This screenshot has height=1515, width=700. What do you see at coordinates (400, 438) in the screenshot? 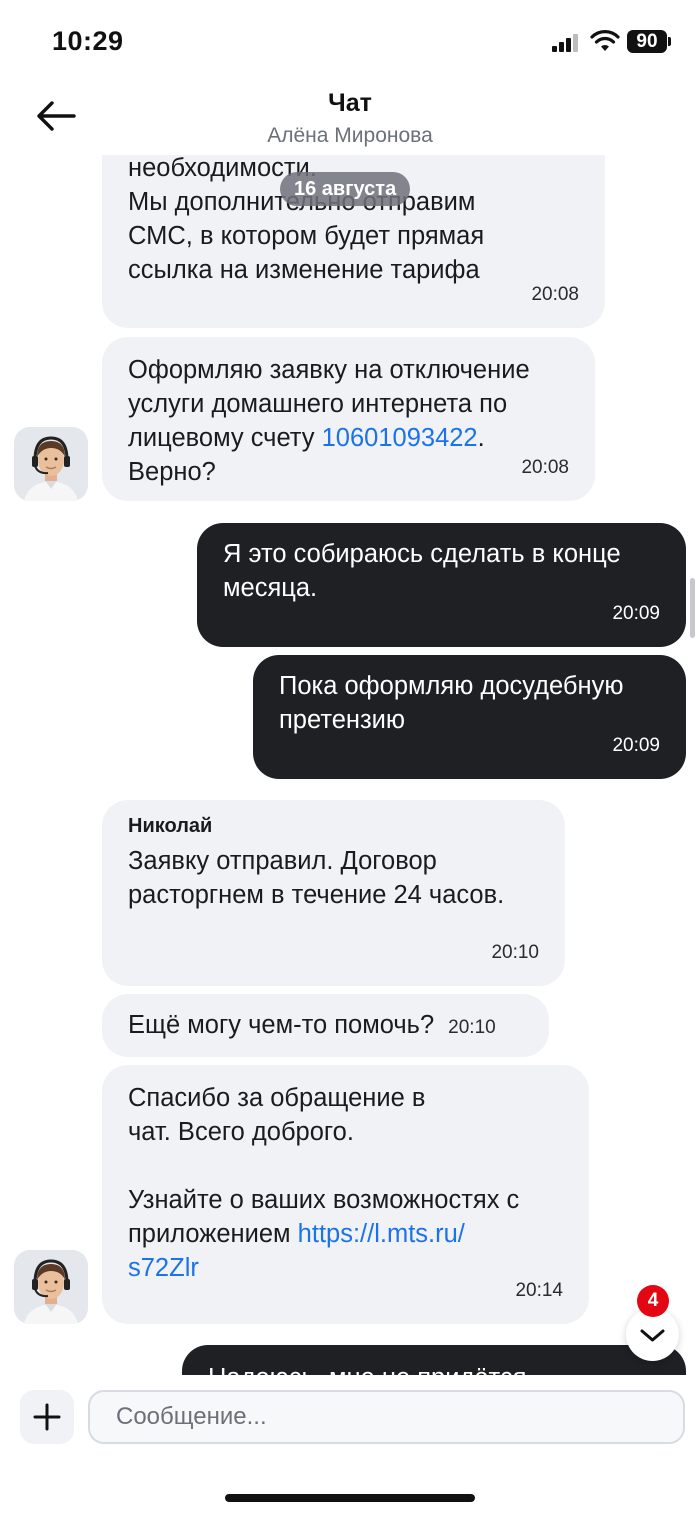
I see `account-link: 10601093422` at bounding box center [400, 438].